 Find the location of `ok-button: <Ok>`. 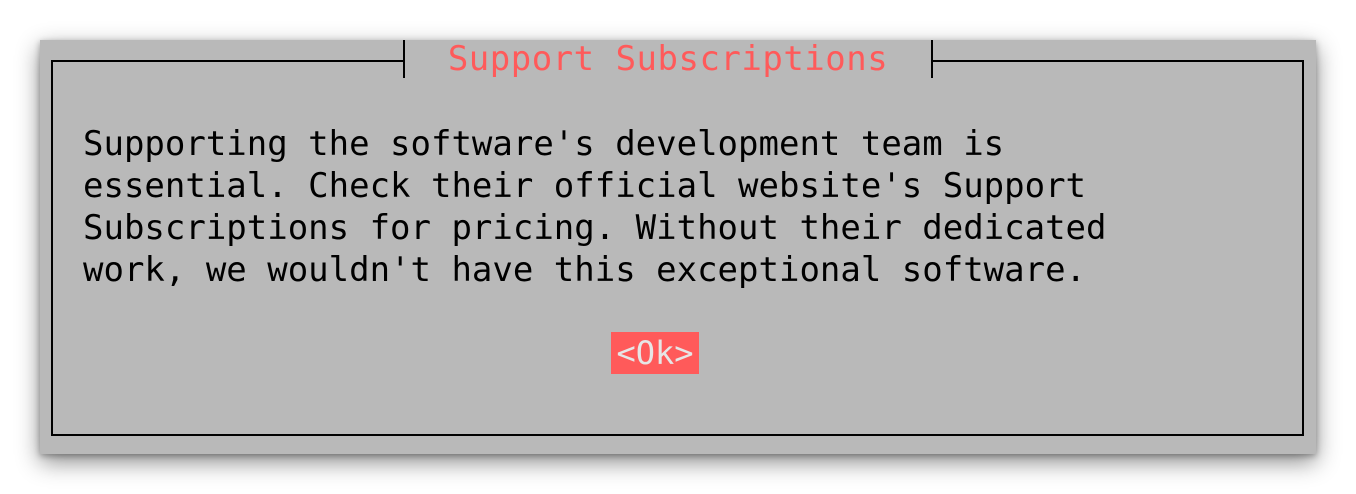

ok-button: <Ok> is located at coordinates (655, 353).